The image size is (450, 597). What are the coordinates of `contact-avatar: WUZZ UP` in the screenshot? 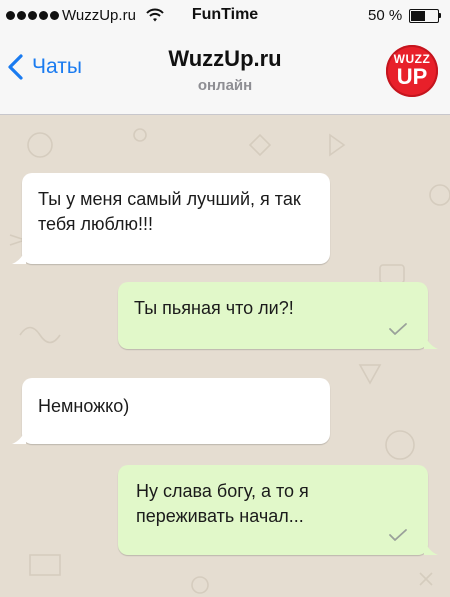 It's located at (412, 71).